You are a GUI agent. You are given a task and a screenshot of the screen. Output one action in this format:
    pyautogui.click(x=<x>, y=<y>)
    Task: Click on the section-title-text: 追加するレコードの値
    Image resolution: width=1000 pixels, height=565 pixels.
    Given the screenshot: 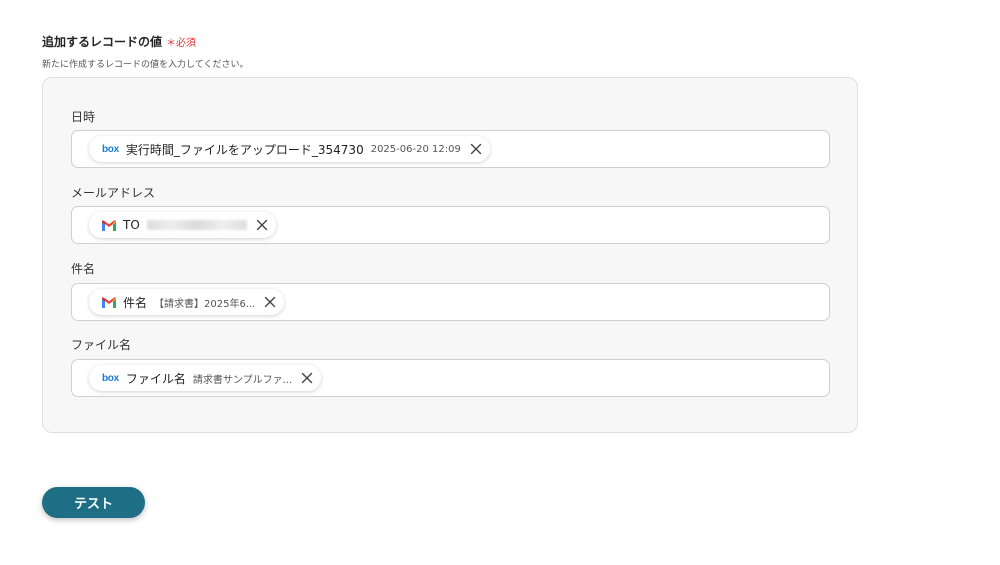 What is the action you would take?
    pyautogui.click(x=102, y=42)
    